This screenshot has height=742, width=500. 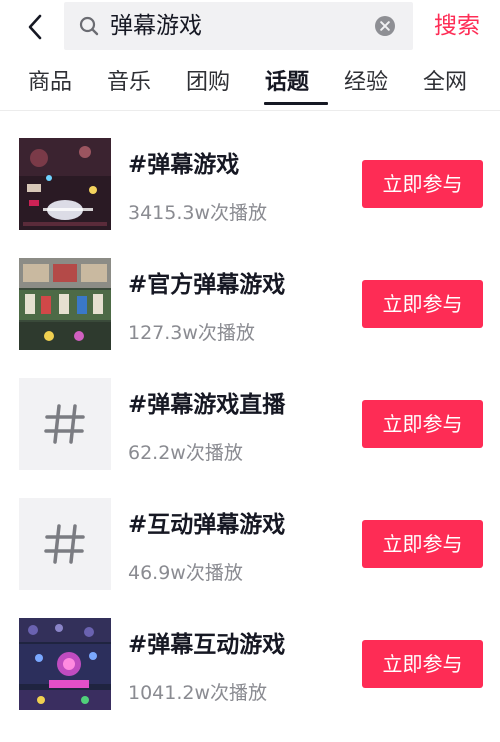 I want to click on topic-title: #弹幕游戏, so click(x=184, y=165).